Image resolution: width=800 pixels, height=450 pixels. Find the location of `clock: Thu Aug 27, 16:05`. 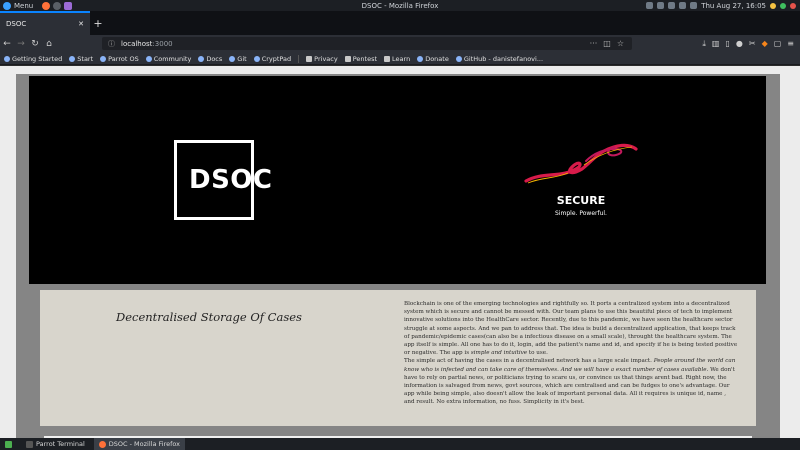

clock: Thu Aug 27, 16:05 is located at coordinates (733, 6).